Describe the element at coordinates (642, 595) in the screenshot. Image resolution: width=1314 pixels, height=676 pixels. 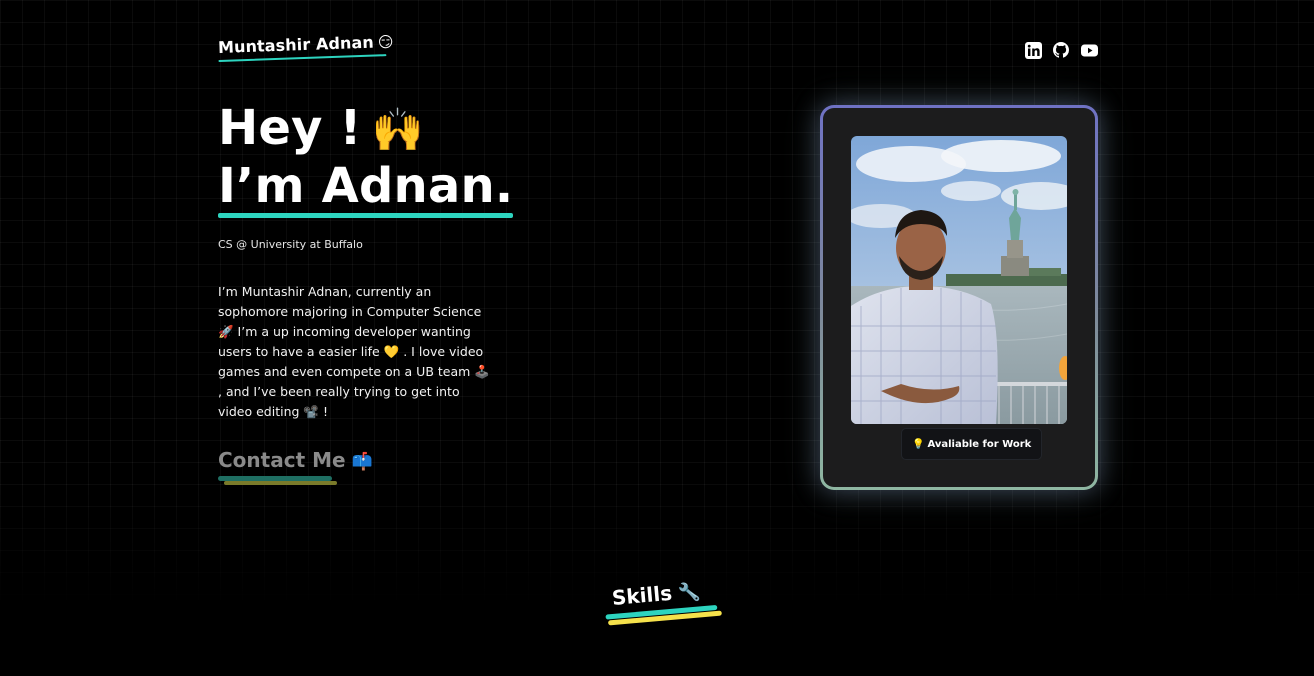
I see `skills-label: Skills` at that location.